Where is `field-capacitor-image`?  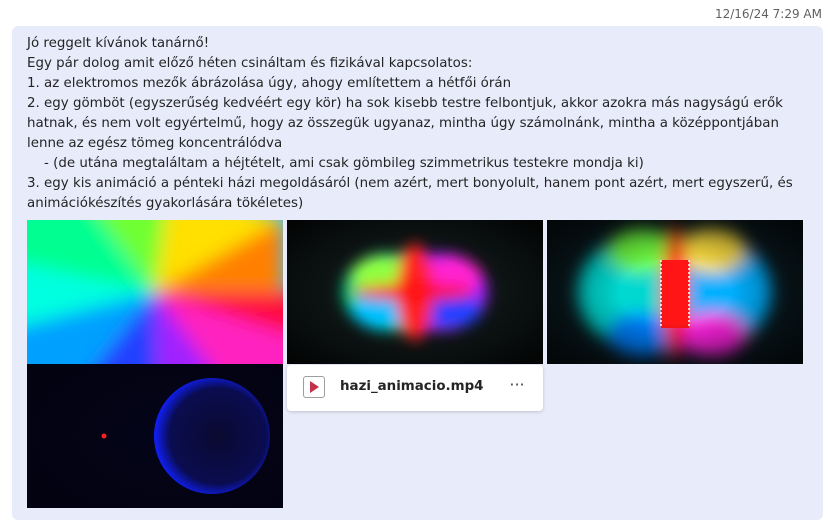
field-capacitor-image is located at coordinates (675, 292).